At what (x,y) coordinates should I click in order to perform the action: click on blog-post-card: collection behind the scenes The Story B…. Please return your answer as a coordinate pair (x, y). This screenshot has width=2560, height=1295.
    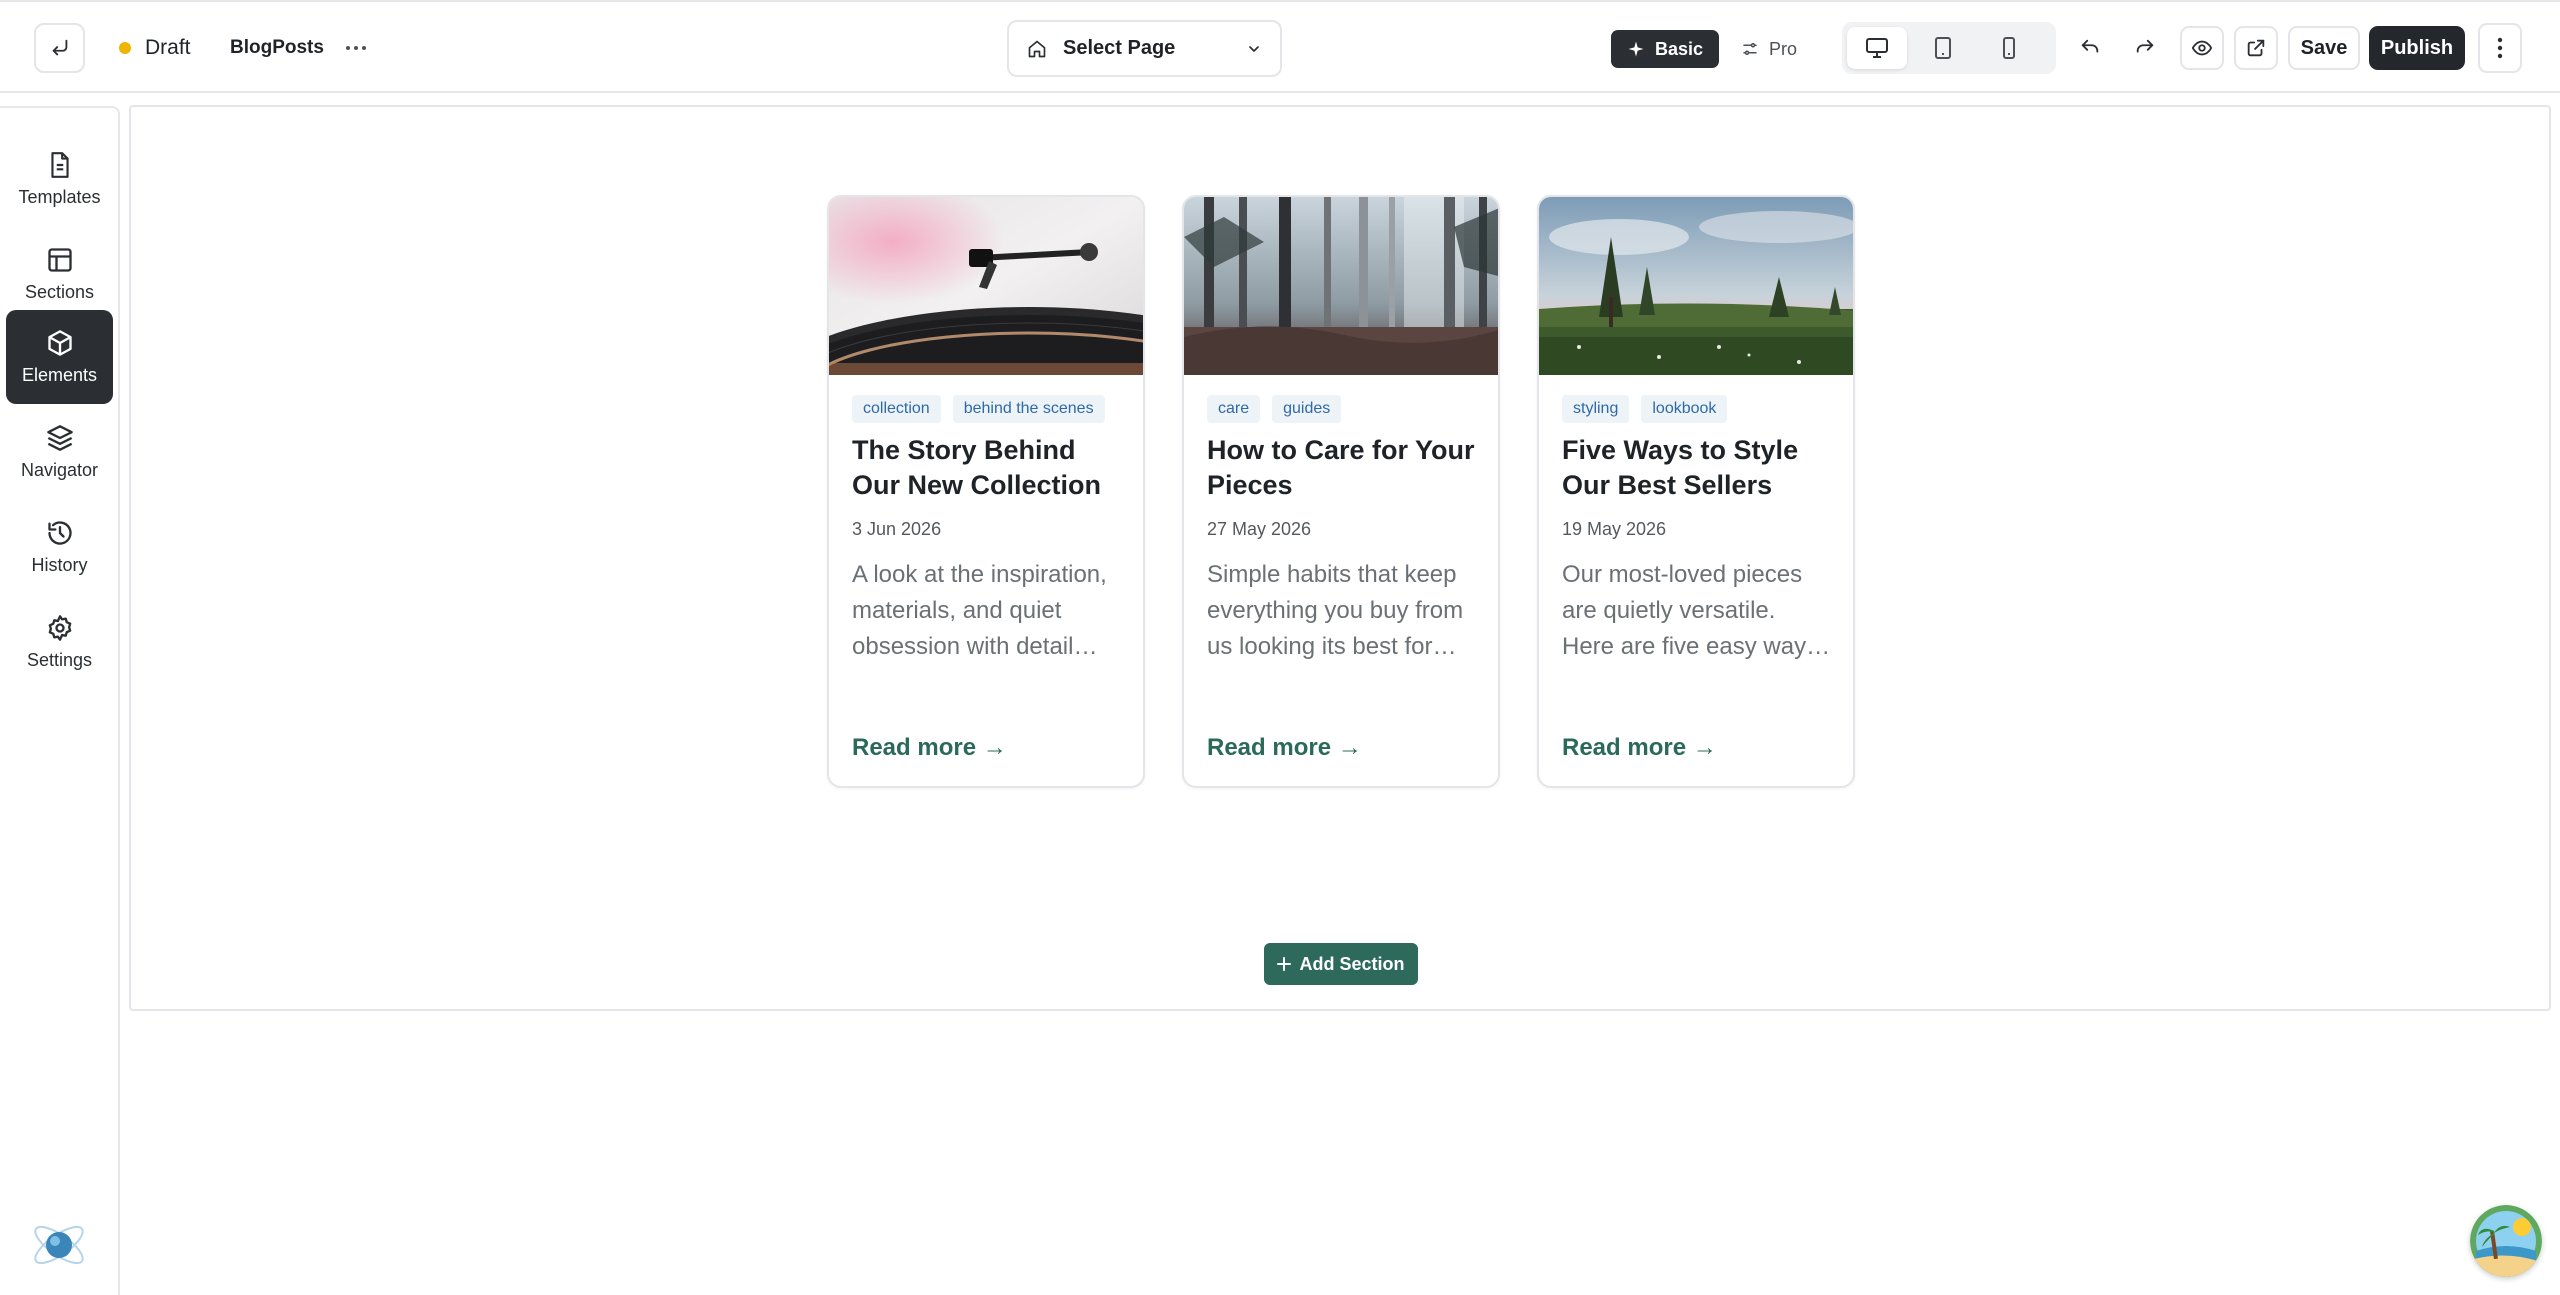
    Looking at the image, I should click on (986, 491).